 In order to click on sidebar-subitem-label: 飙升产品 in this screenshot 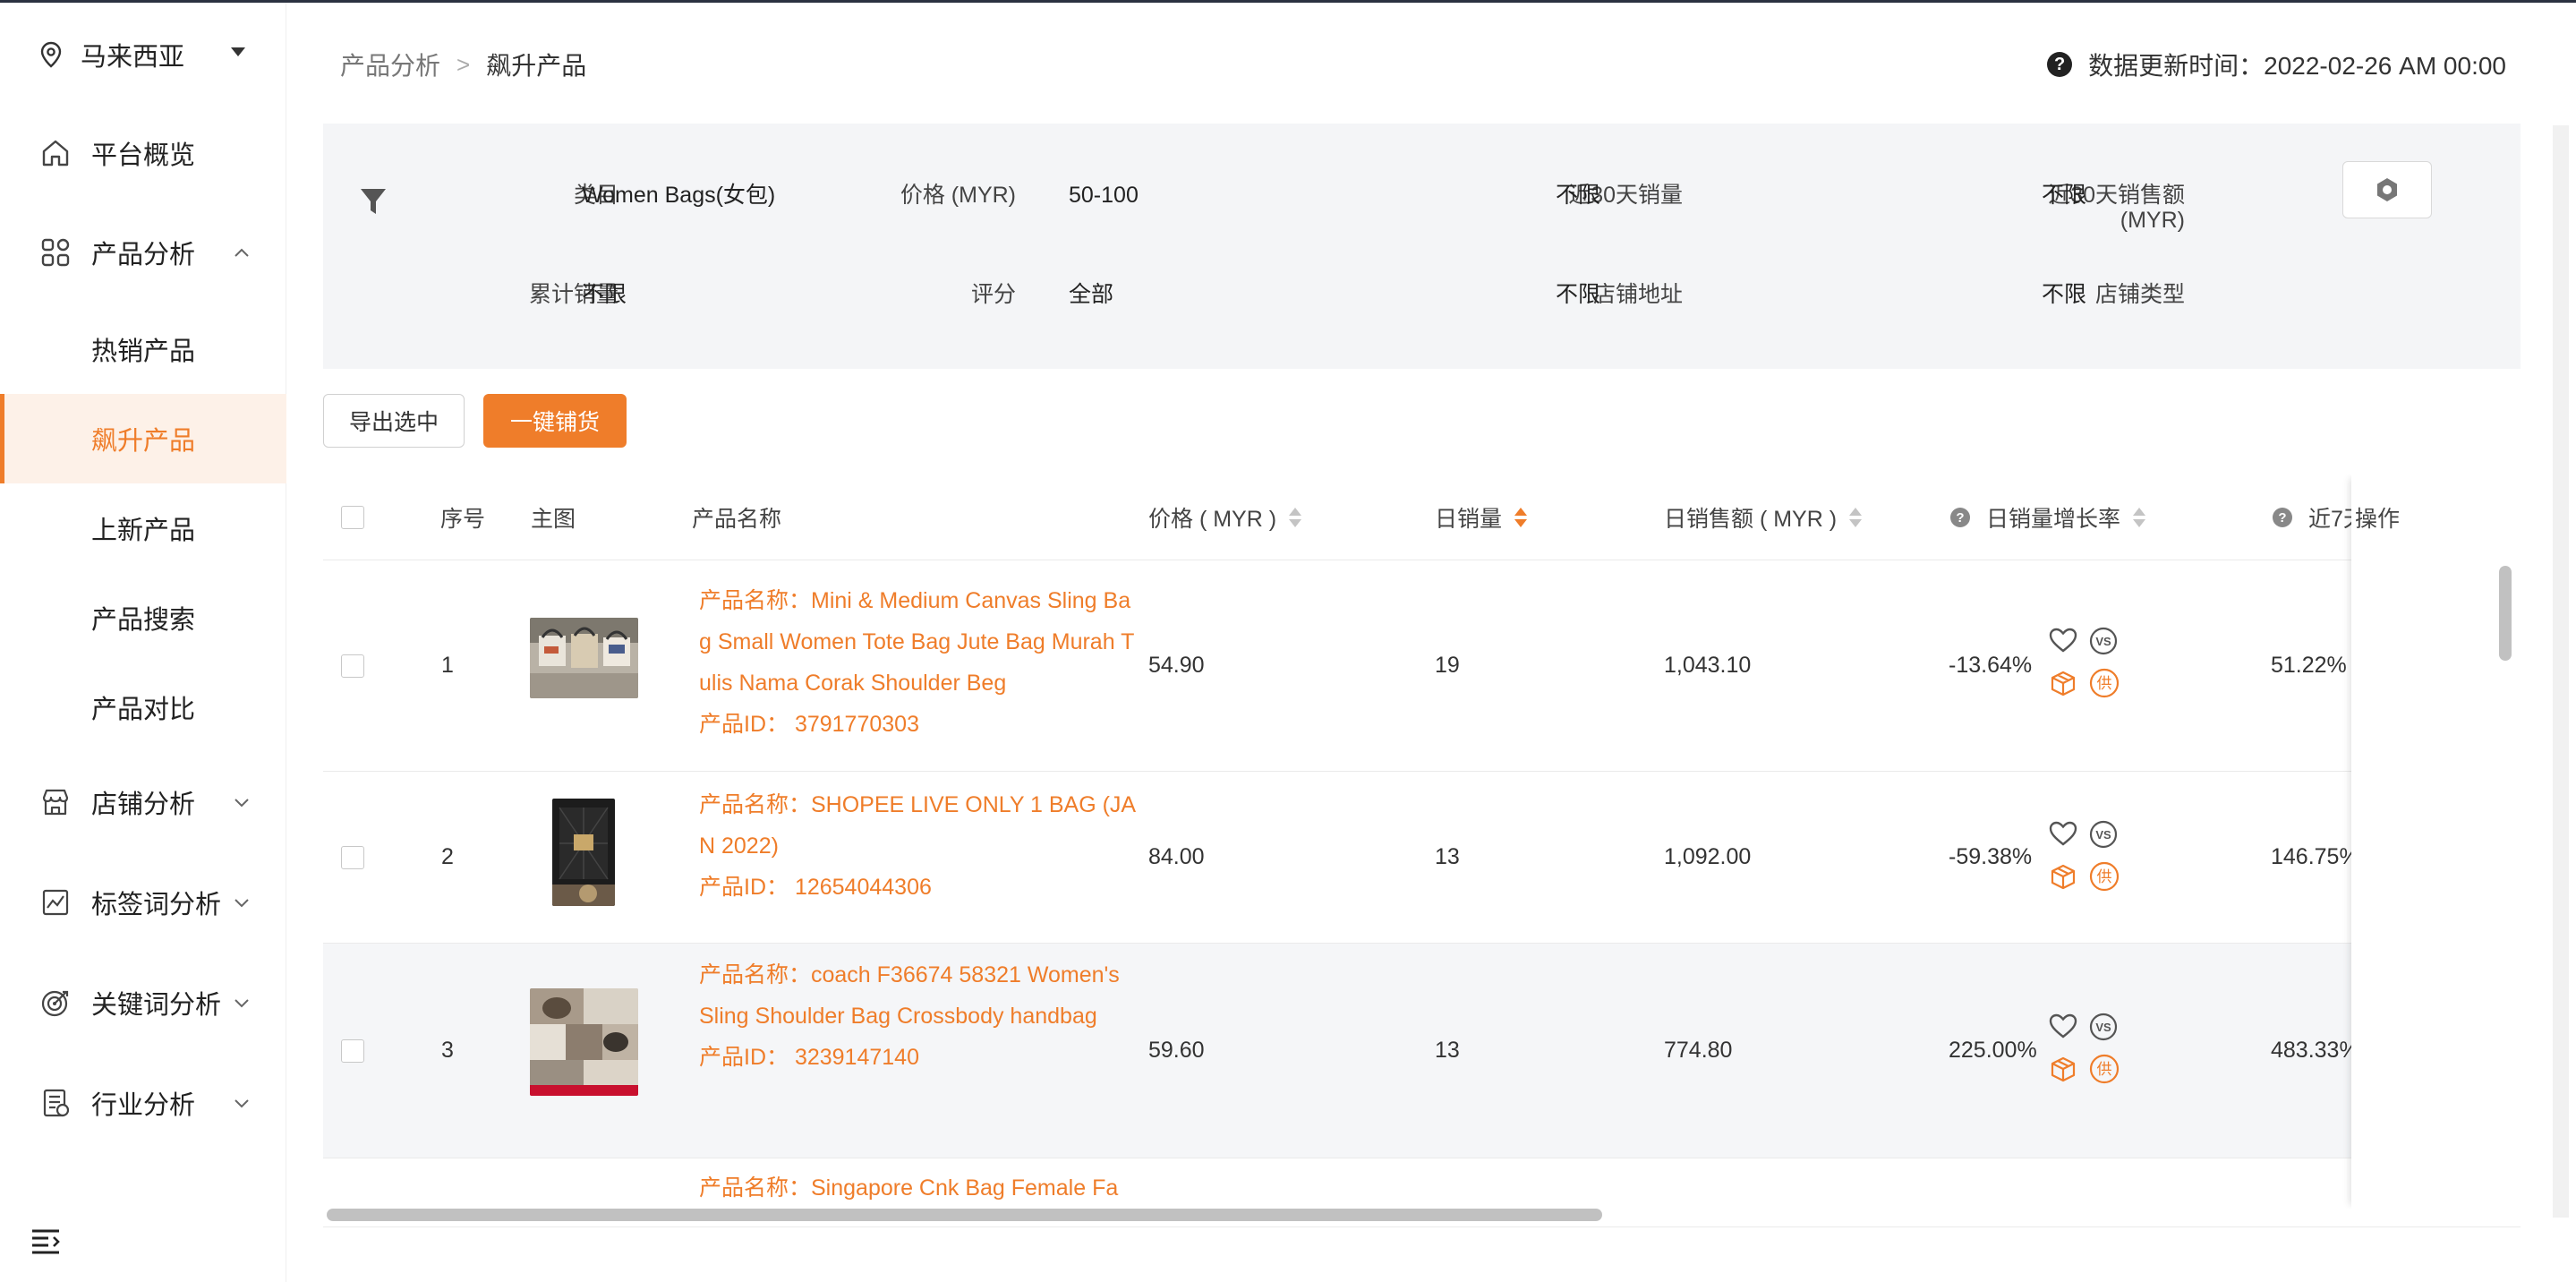, I will do `click(143, 441)`.